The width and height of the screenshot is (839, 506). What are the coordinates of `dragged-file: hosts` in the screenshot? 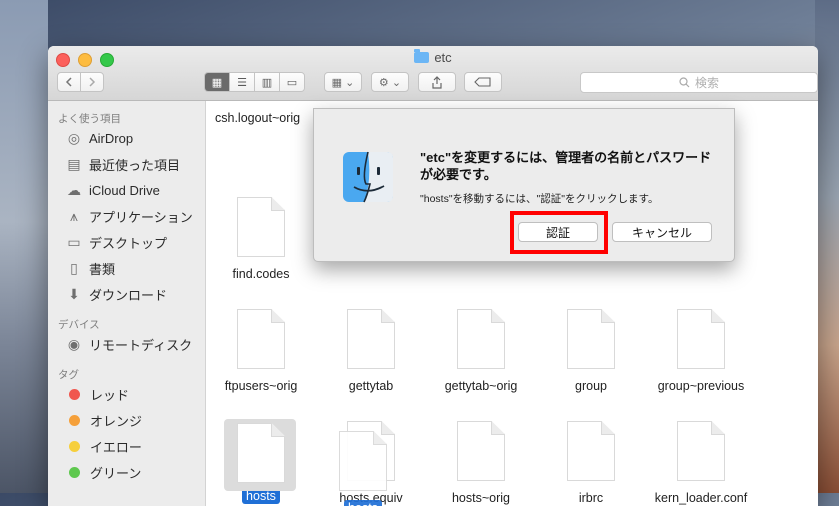 It's located at (363, 468).